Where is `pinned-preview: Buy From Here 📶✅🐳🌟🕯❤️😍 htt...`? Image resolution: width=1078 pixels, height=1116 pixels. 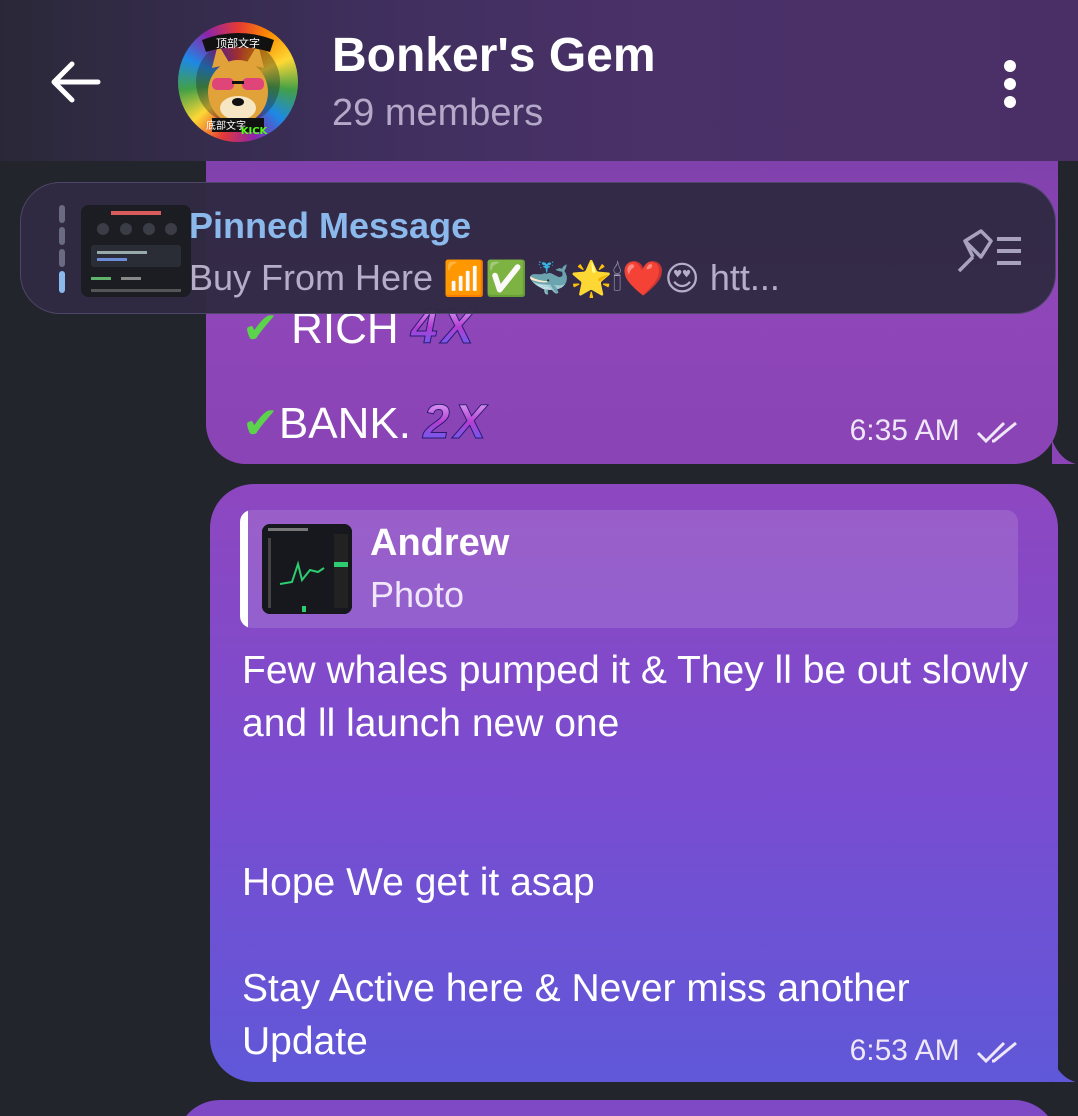 pinned-preview: Buy From Here 📶✅🐳🌟🕯❤️😍 htt... is located at coordinates (484, 277).